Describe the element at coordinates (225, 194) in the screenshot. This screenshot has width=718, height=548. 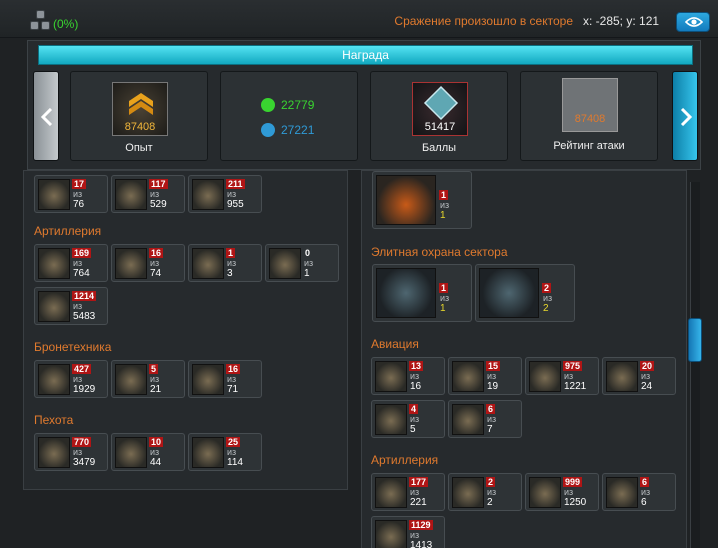
I see `unit-card: 211 из 955` at that location.